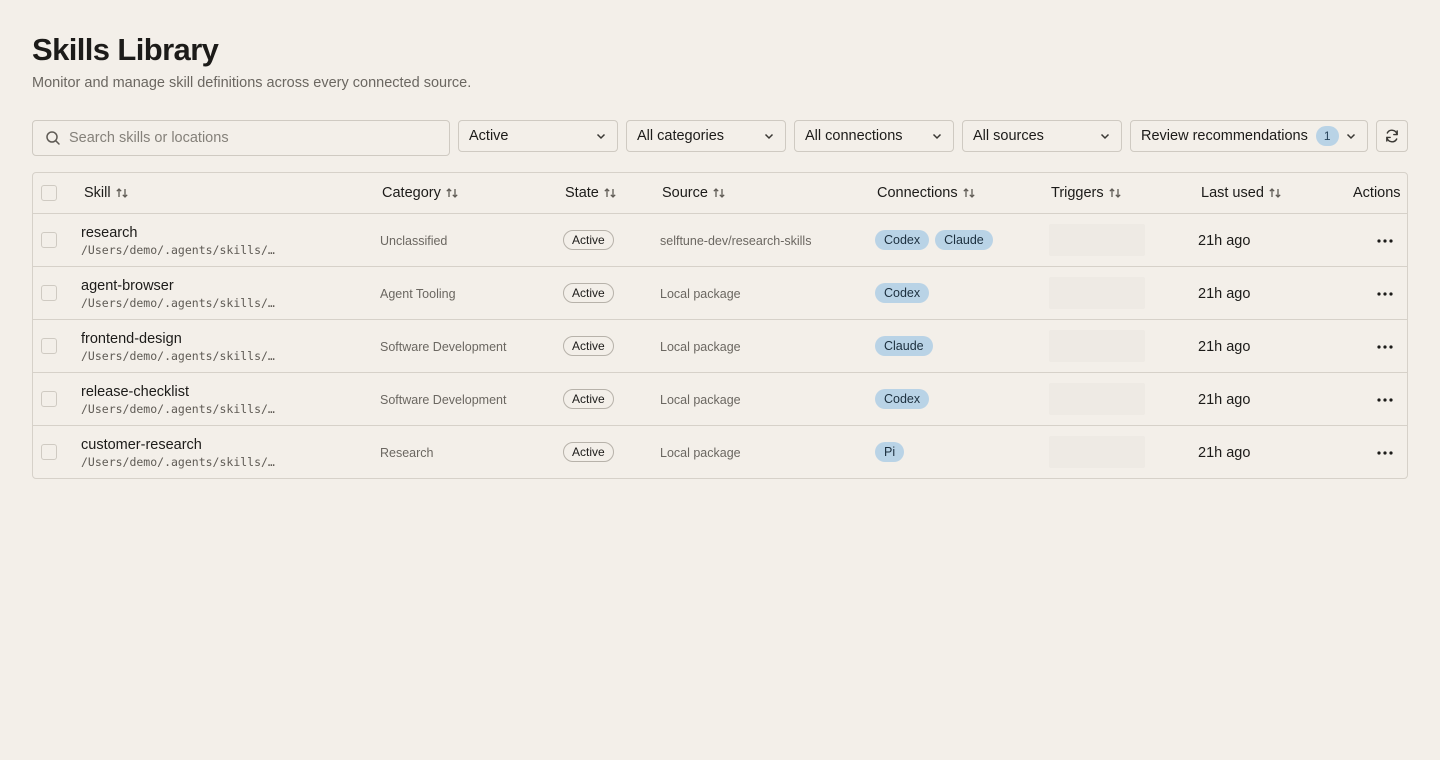  I want to click on connection-filter-select: All connections, so click(874, 136).